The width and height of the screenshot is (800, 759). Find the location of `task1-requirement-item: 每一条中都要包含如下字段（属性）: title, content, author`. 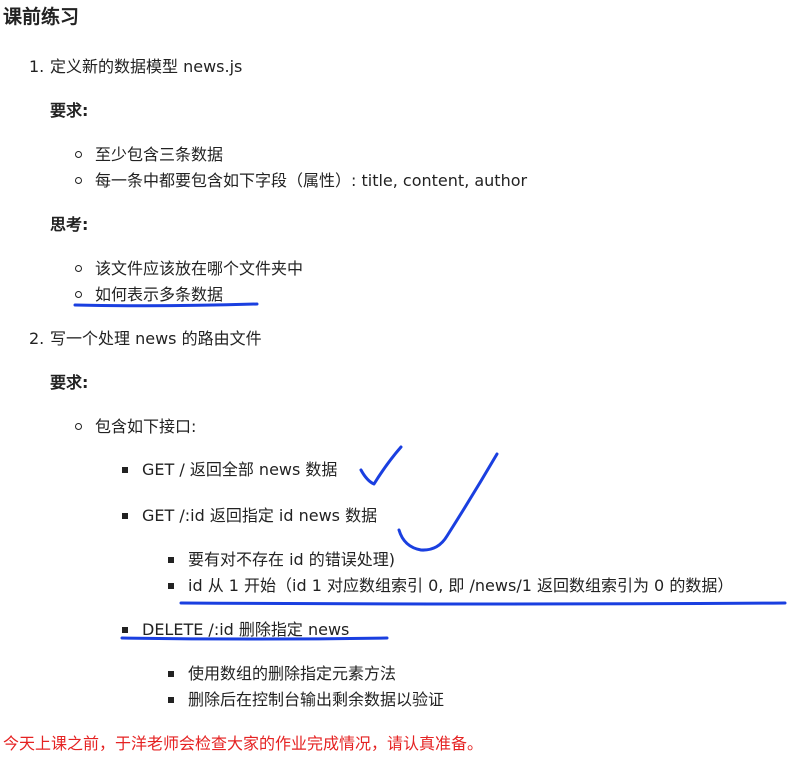

task1-requirement-item: 每一条中都要包含如下字段（属性）: title, content, author is located at coordinates (311, 180).